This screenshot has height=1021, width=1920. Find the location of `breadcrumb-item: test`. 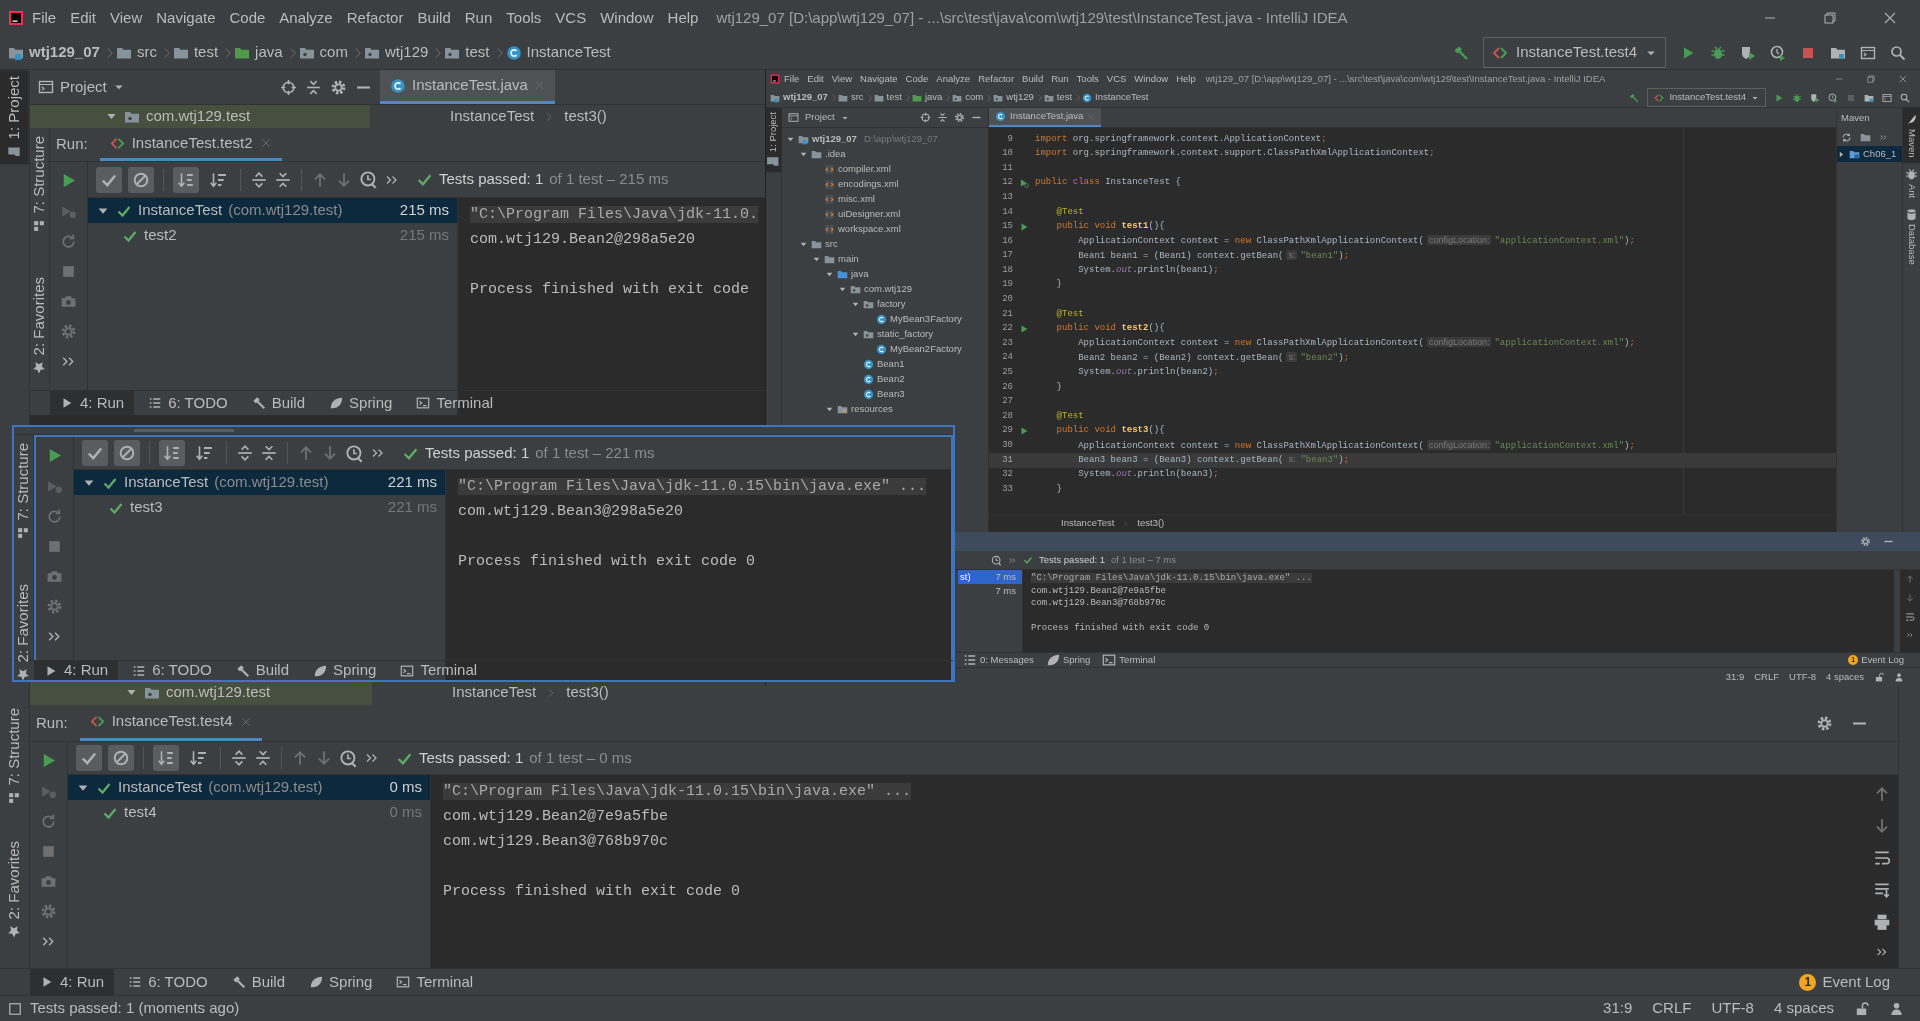

breadcrumb-item: test is located at coordinates (888, 97).